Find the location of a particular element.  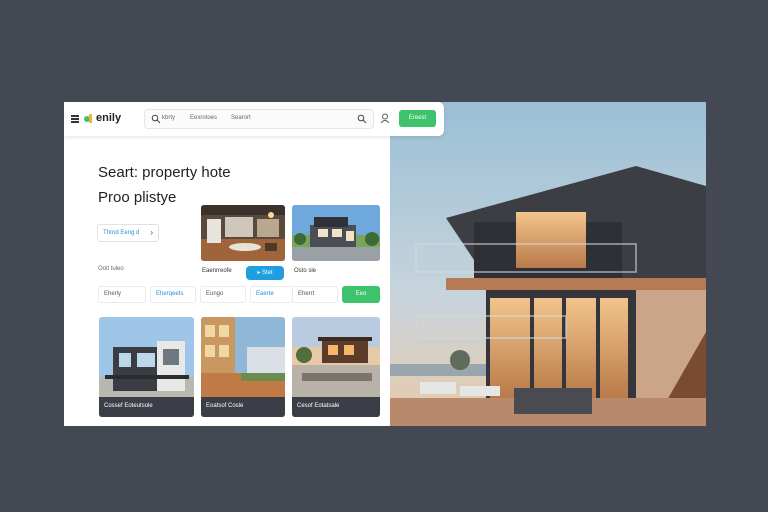

interior-image is located at coordinates (243, 233).